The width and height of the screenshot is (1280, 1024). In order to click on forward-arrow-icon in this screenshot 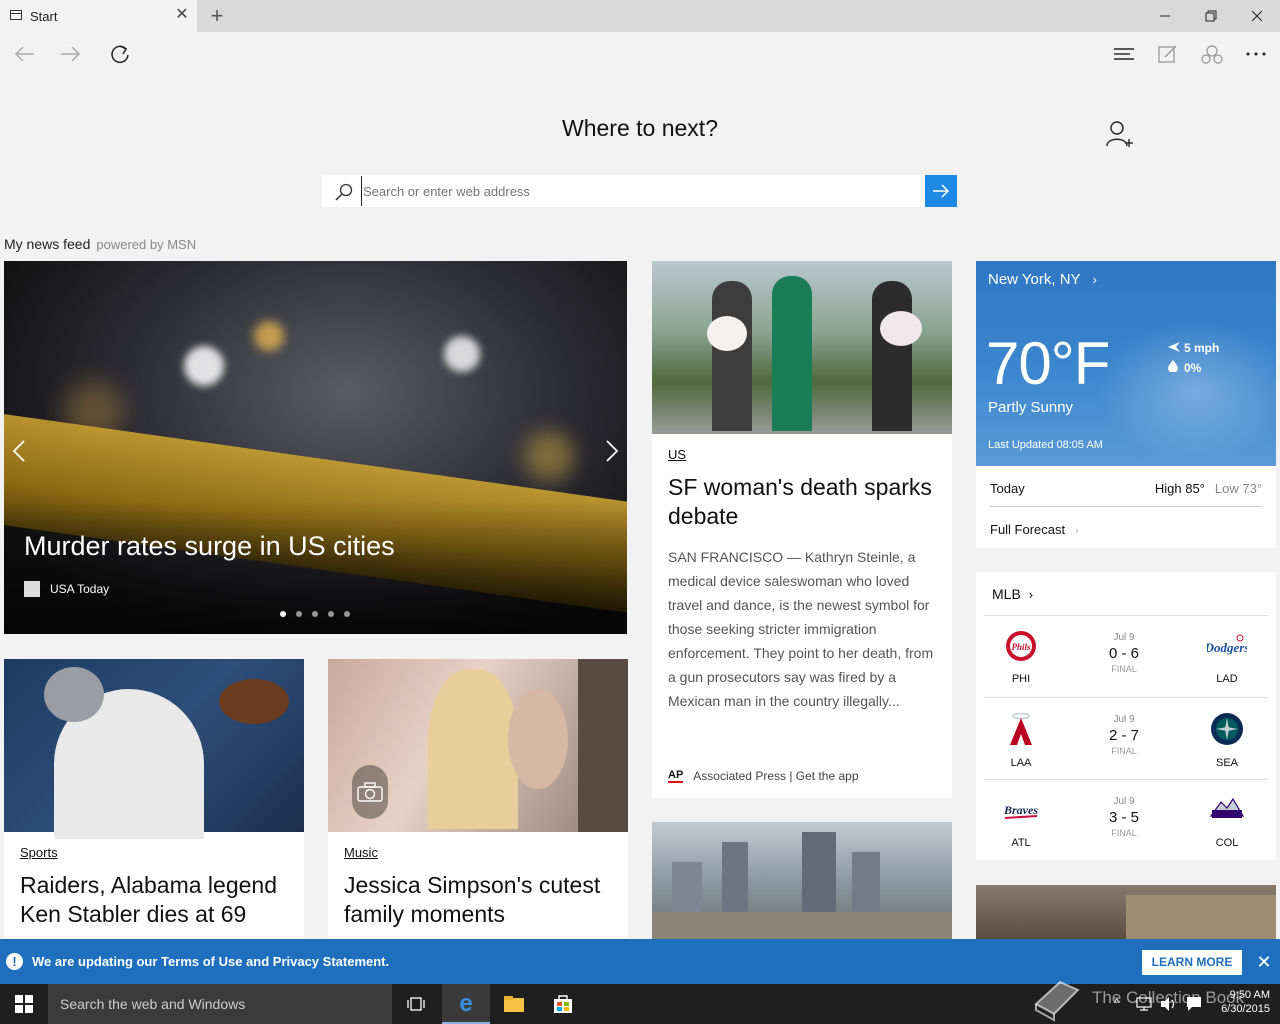, I will do `click(71, 54)`.